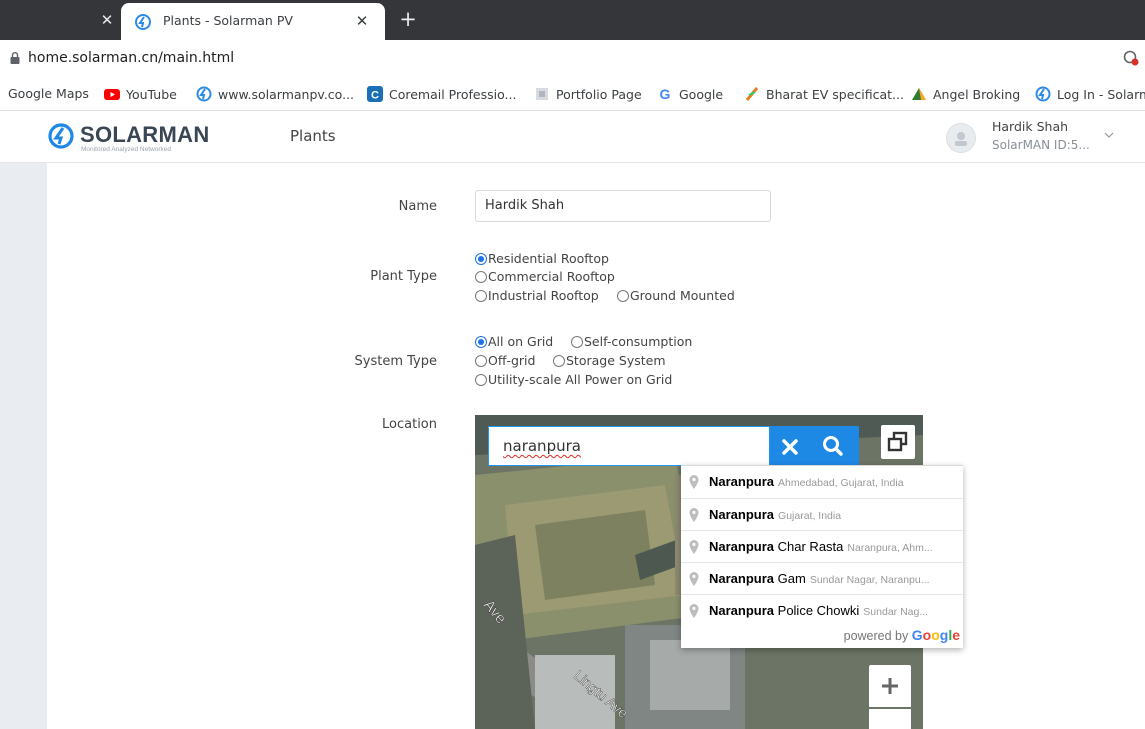 This screenshot has width=1145, height=729. Describe the element at coordinates (542, 94) in the screenshot. I see `portfolio-icon` at that location.